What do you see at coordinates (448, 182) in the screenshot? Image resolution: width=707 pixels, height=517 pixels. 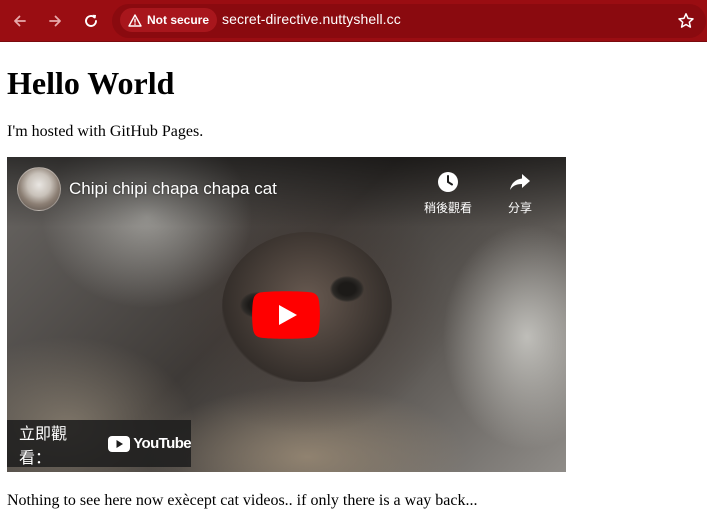 I see `clock-icon` at bounding box center [448, 182].